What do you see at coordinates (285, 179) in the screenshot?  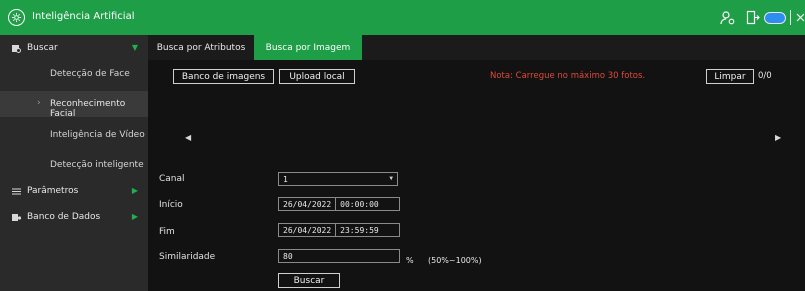 I see `channel-value: 1` at bounding box center [285, 179].